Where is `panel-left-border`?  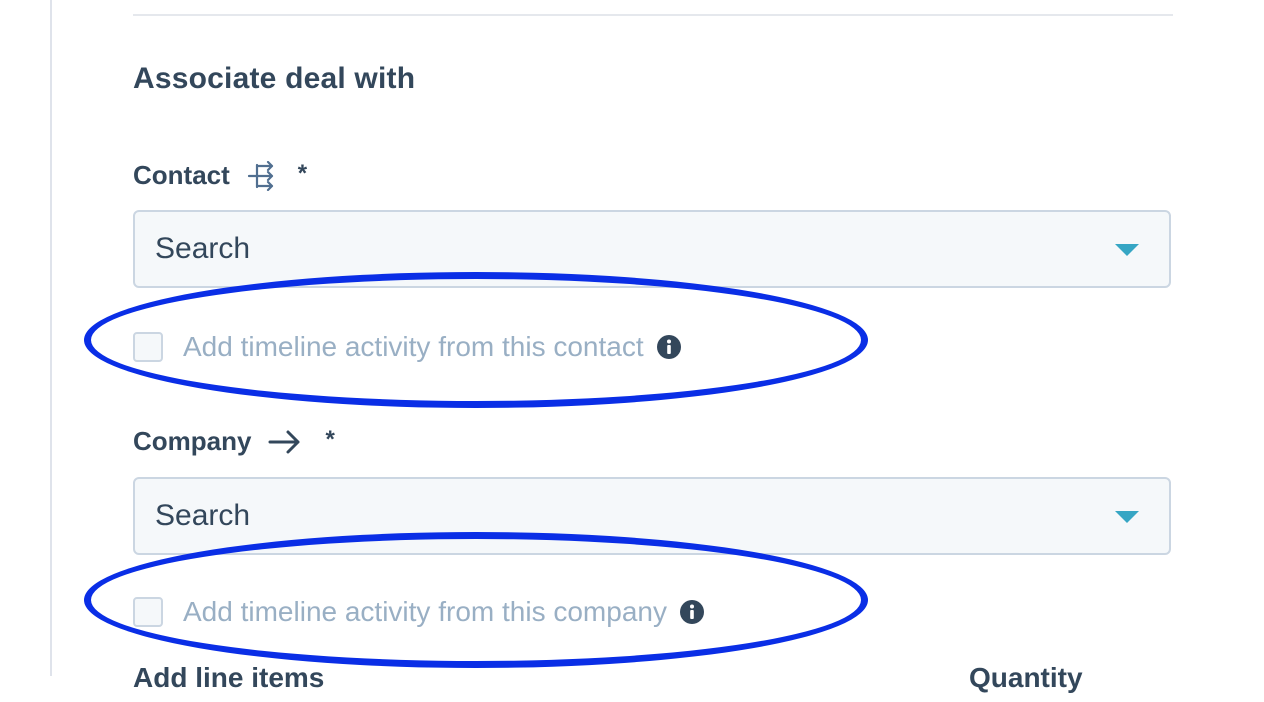
panel-left-border is located at coordinates (51, 338).